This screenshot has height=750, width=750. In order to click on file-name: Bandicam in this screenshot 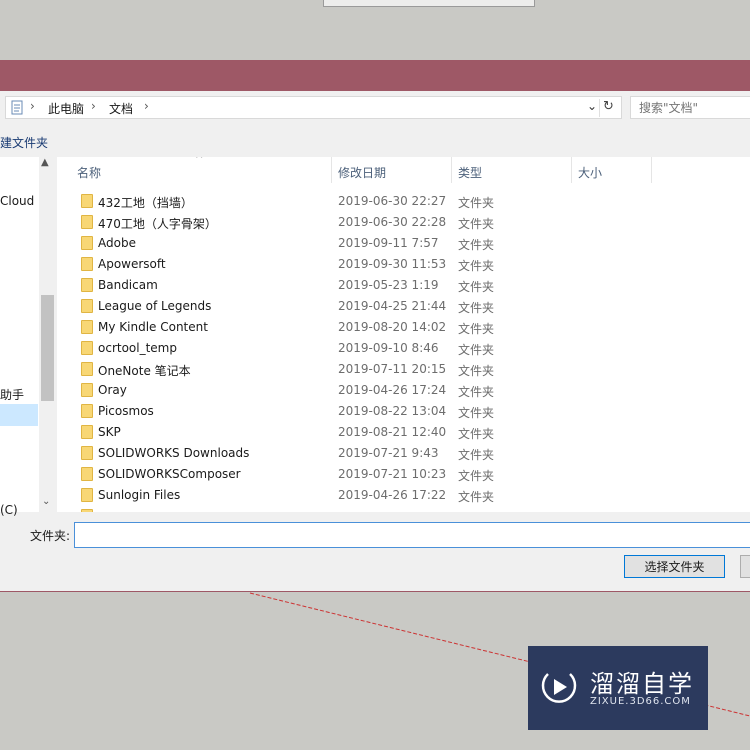, I will do `click(128, 285)`.